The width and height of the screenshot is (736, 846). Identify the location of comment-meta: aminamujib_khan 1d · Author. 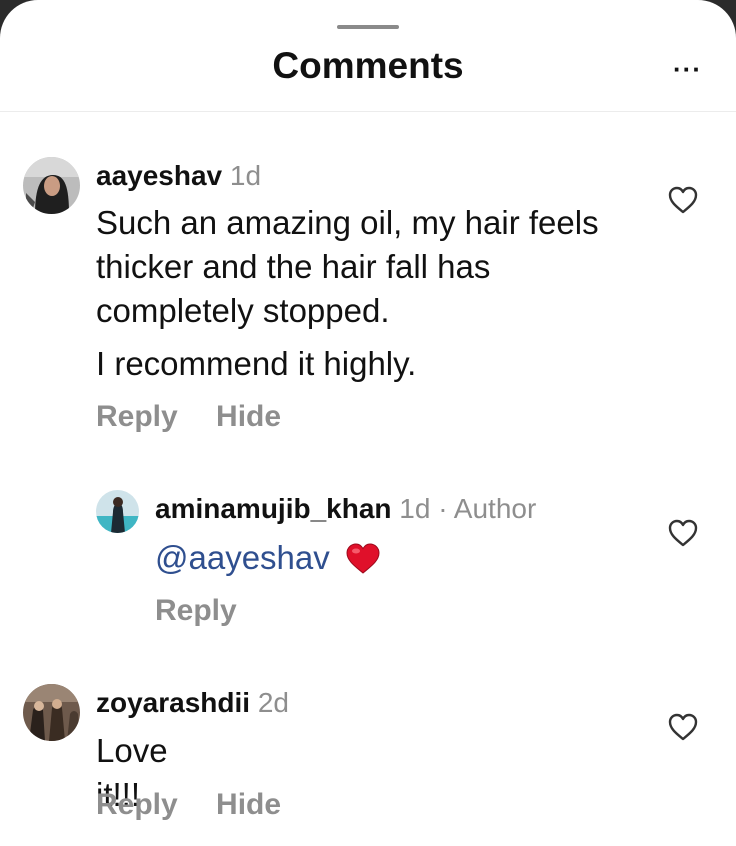
(345, 509).